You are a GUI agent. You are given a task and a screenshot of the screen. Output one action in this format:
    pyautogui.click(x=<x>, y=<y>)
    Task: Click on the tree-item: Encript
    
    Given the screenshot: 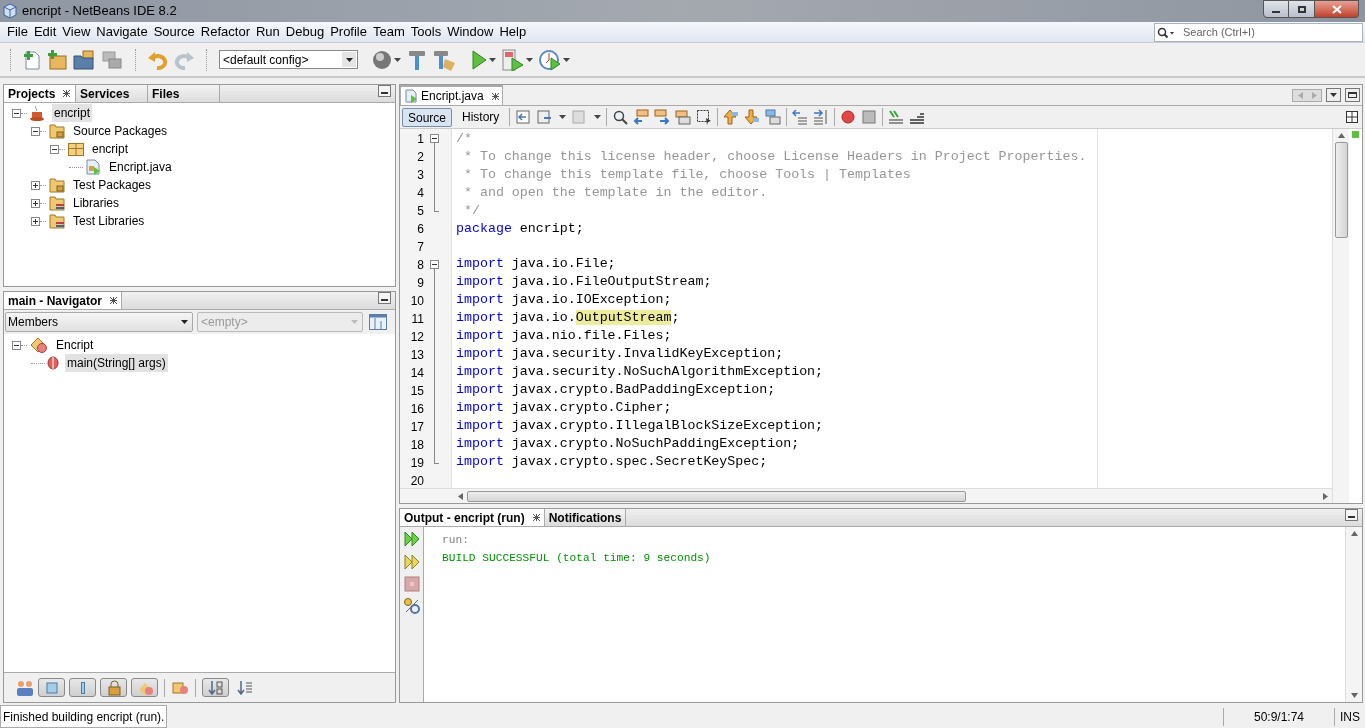 What is the action you would take?
    pyautogui.click(x=75, y=345)
    